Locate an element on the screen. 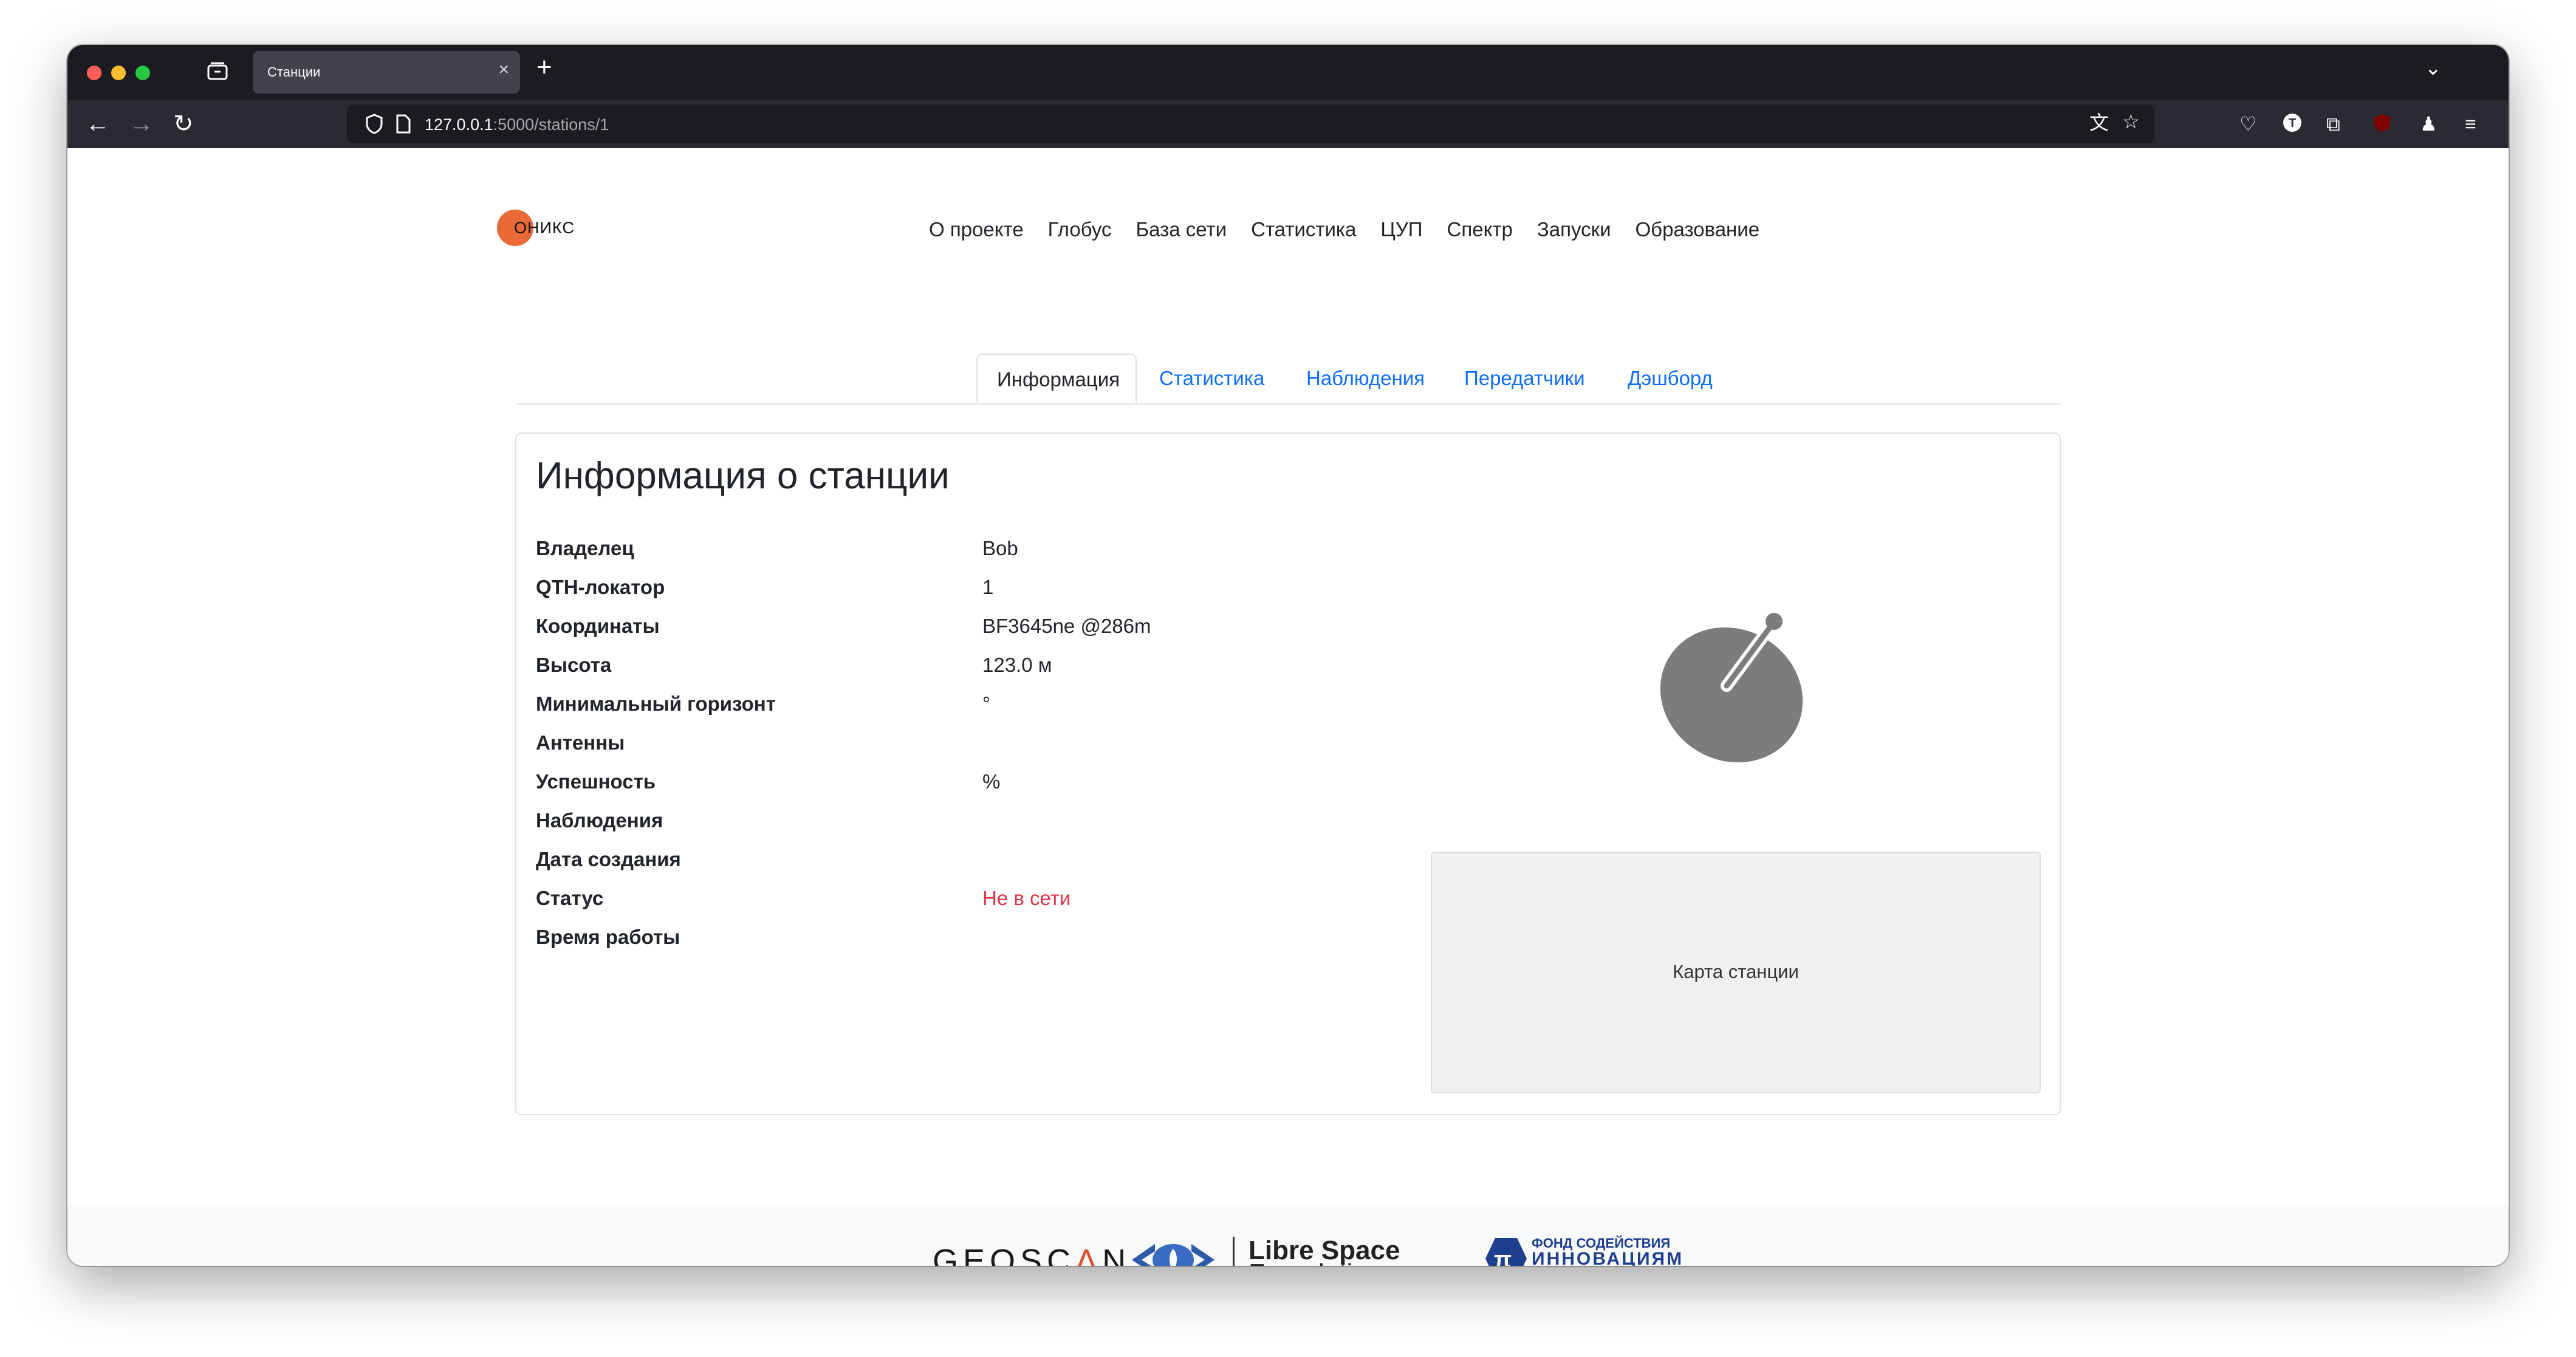 This screenshot has width=2576, height=1357. tab-observations: Наблюдения is located at coordinates (1365, 378).